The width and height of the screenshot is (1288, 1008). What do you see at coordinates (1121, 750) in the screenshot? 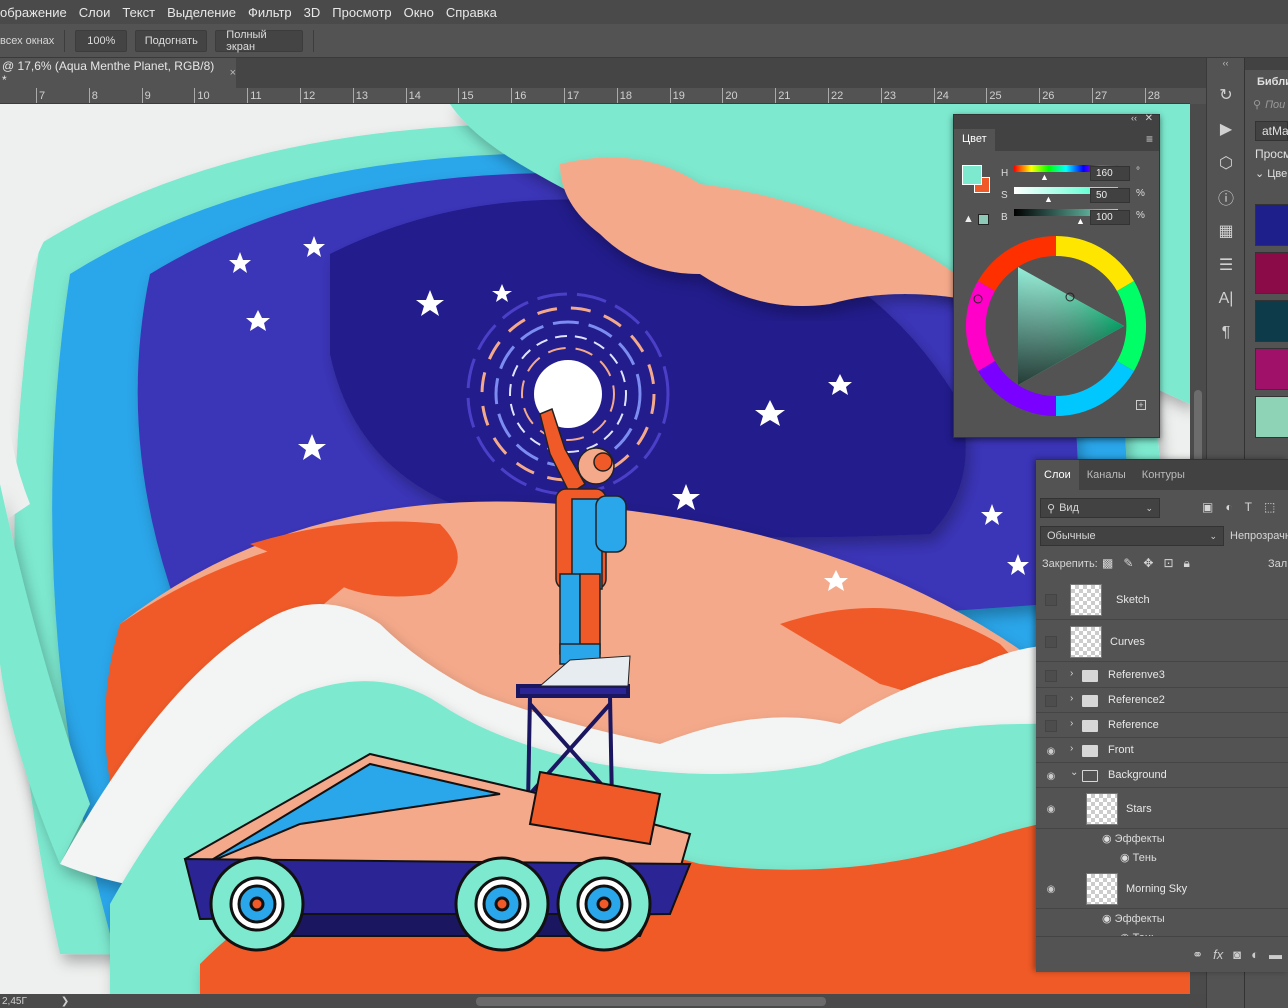
I see `layer-name: Front` at bounding box center [1121, 750].